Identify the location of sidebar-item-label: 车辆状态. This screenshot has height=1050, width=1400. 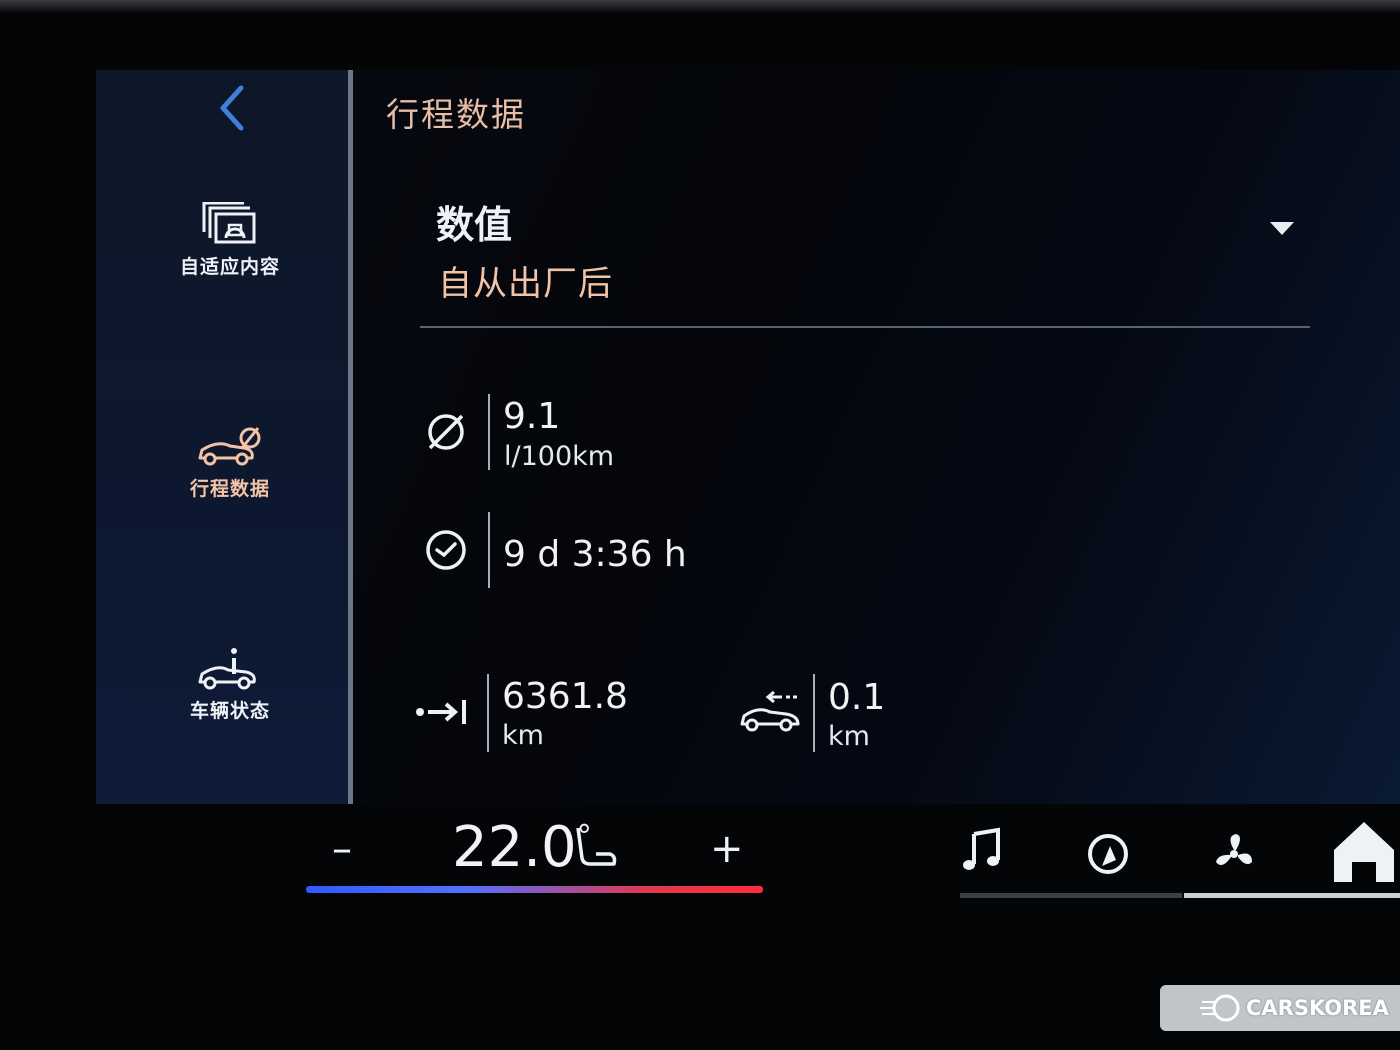
(229, 711).